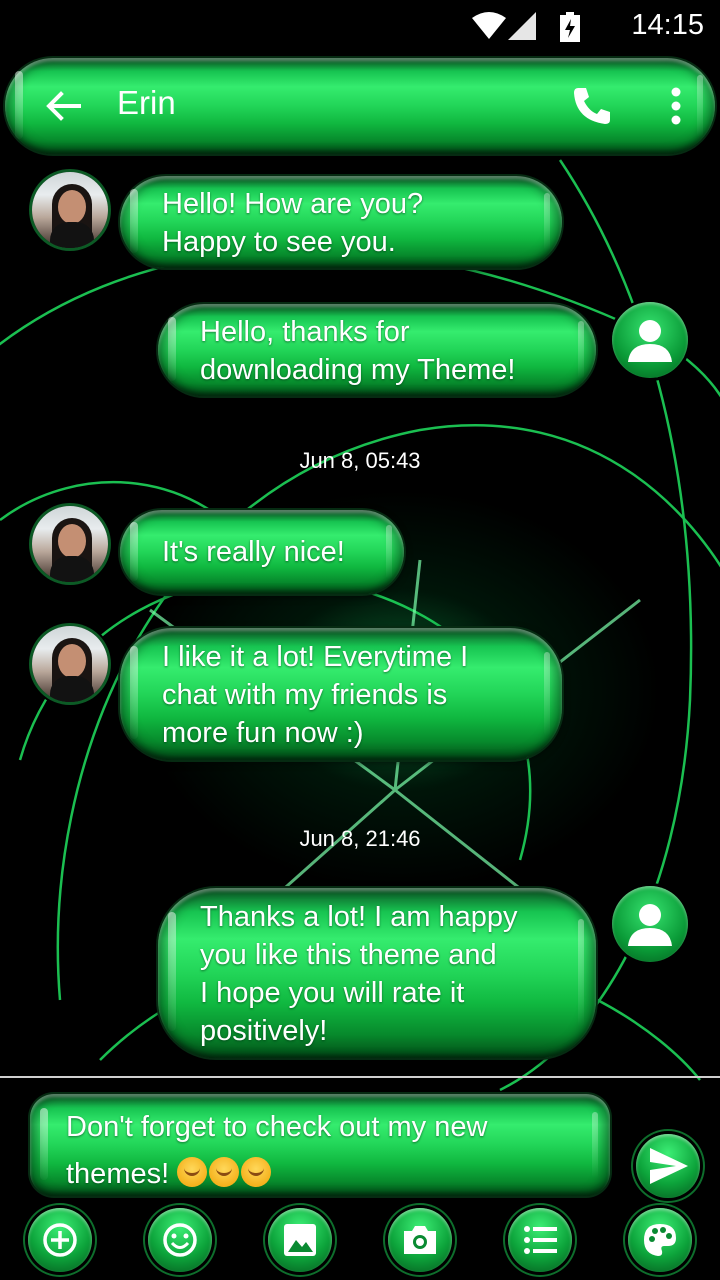 Image resolution: width=720 pixels, height=1280 pixels. I want to click on kissing-closed-eyes-emoji-icon, so click(256, 1172).